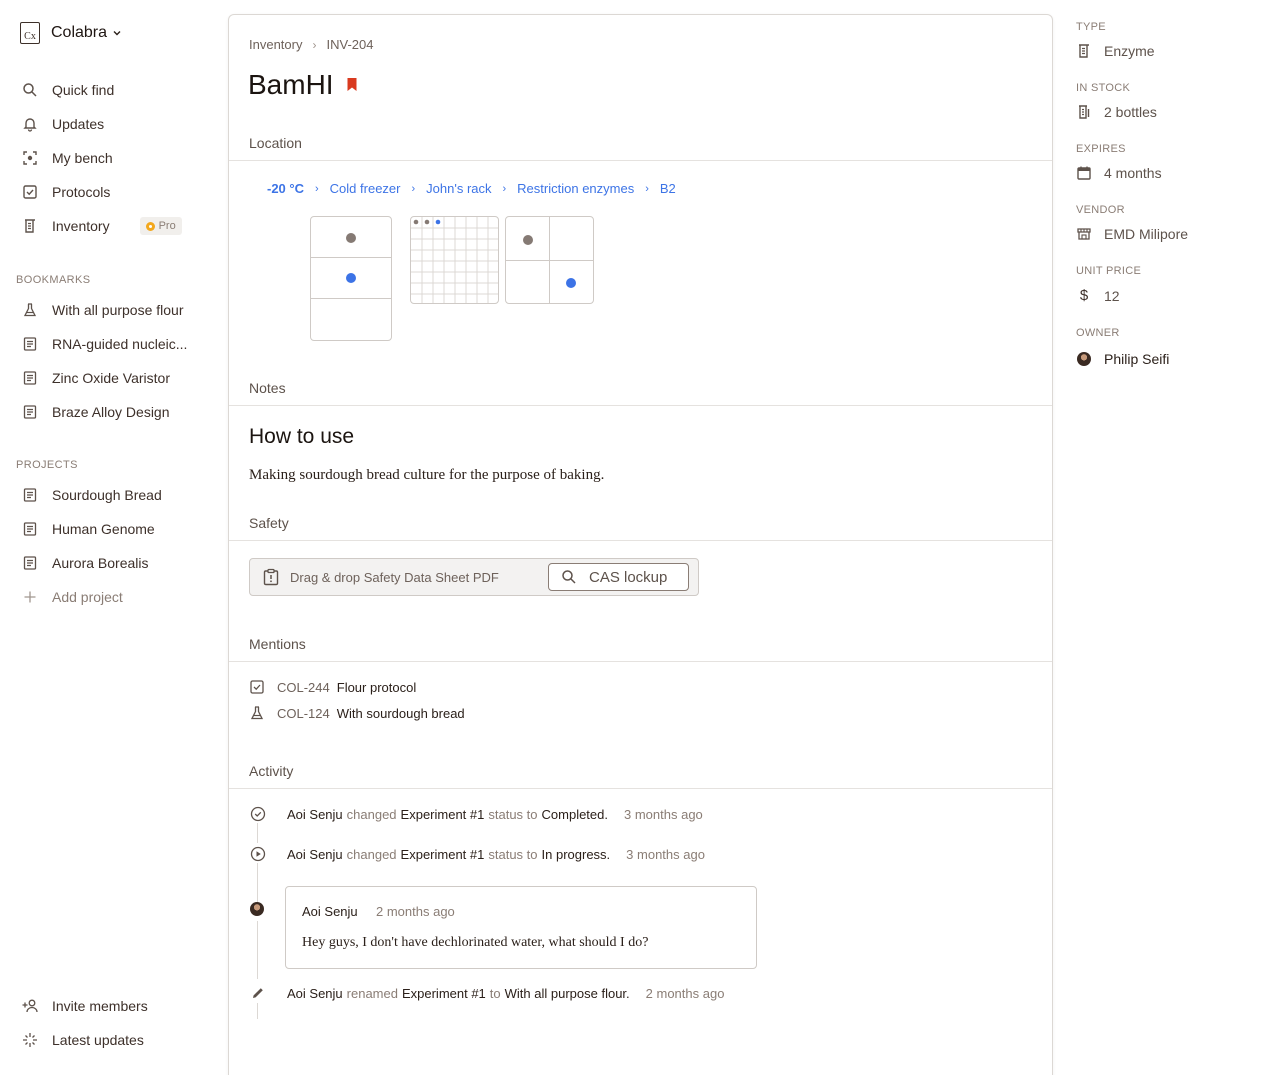 Image resolution: width=1280 pixels, height=1075 pixels. Describe the element at coordinates (663, 814) in the screenshot. I see `activity-time: 3 months ago` at that location.